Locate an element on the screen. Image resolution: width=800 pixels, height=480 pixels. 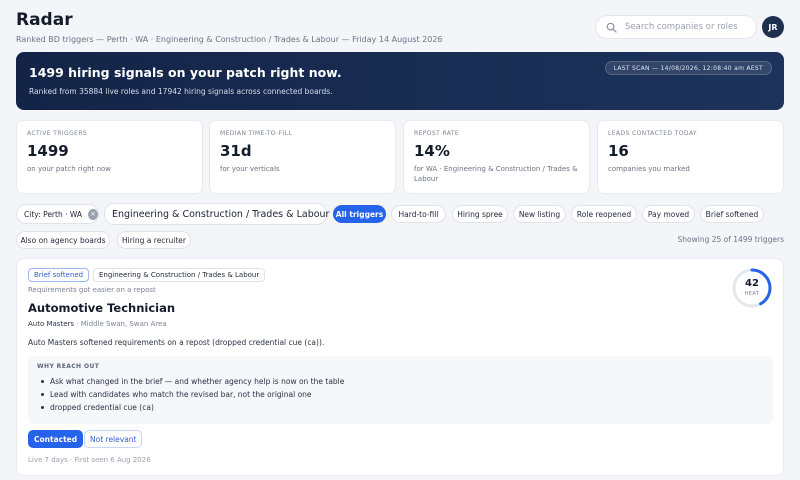
stat-value: 14% is located at coordinates (432, 151).